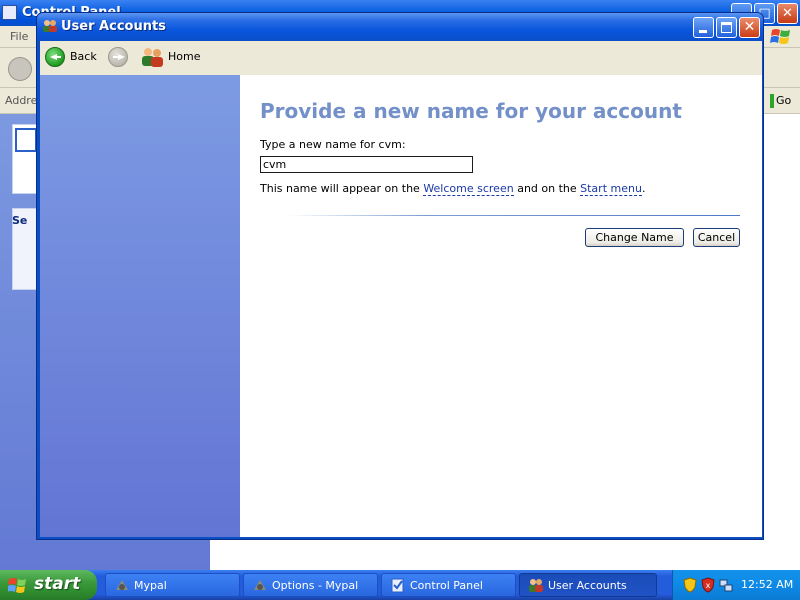  I want to click on taskbar-item-label: Mypal, so click(150, 585).